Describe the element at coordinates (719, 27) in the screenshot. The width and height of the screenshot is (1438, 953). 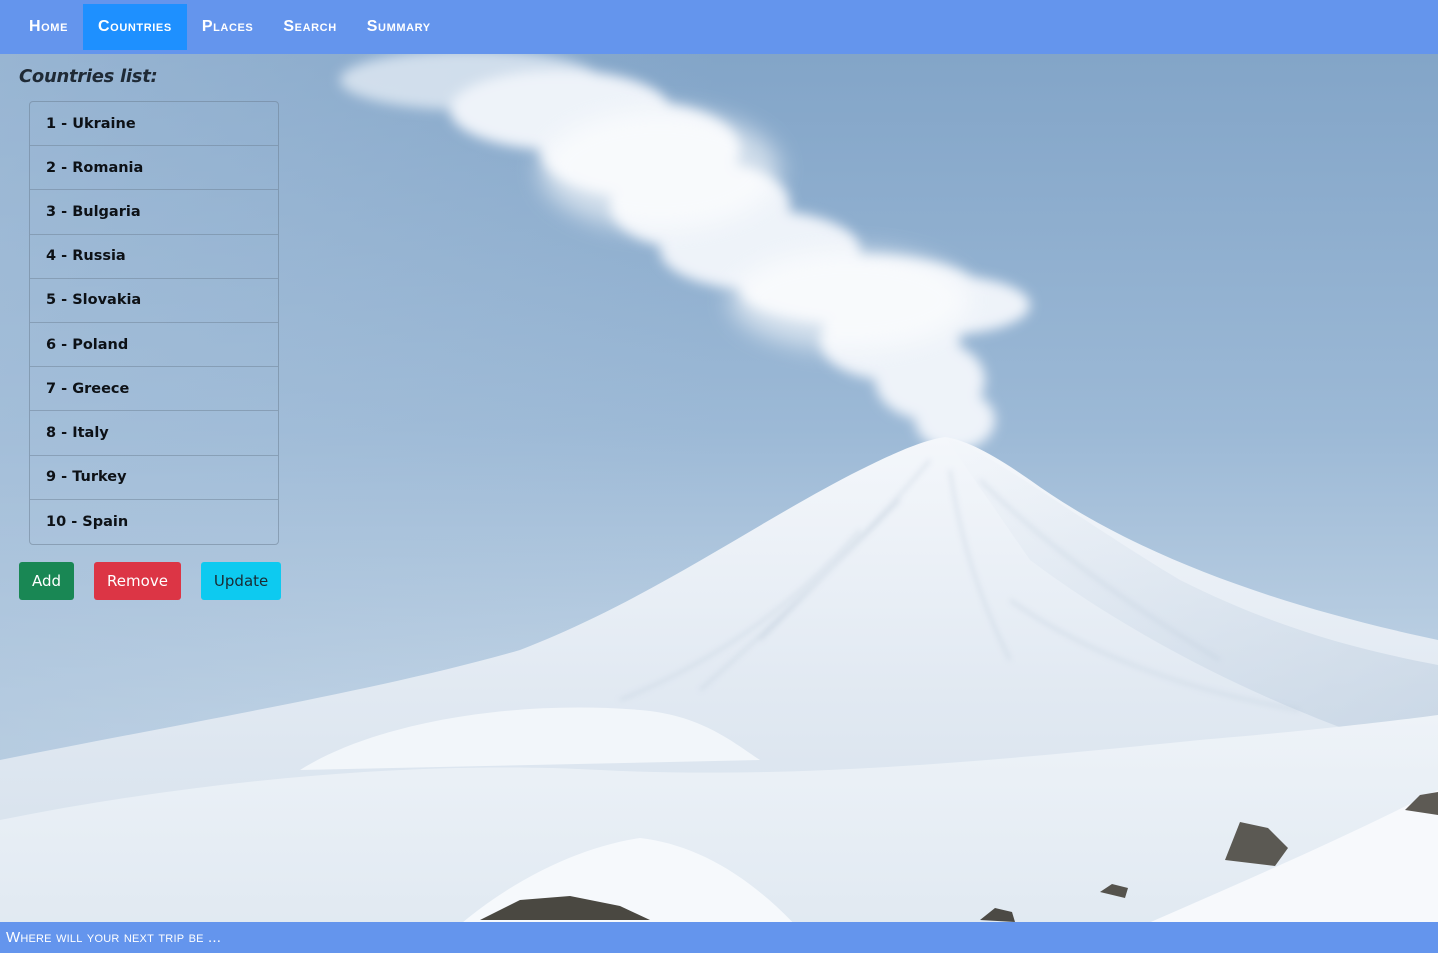
I see `top-navbar: Home Countries Places Search Summary` at that location.